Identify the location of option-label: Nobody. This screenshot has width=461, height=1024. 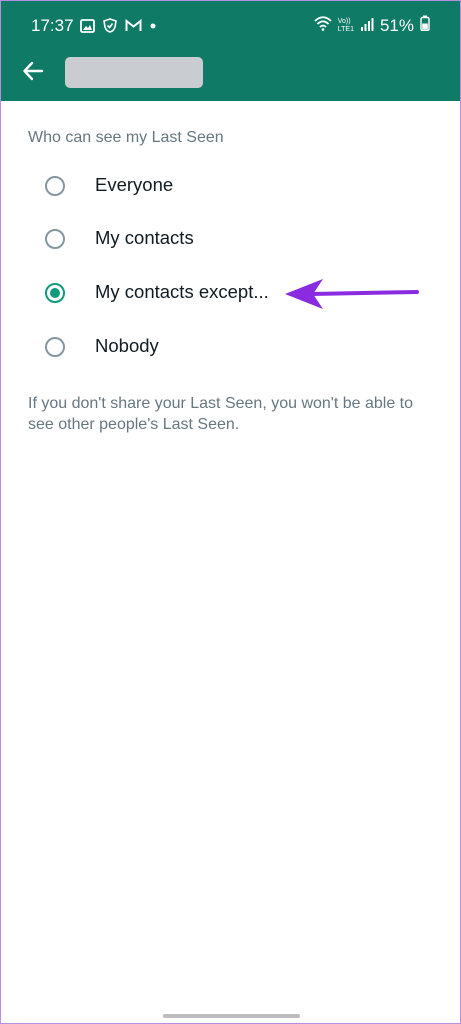
(127, 345).